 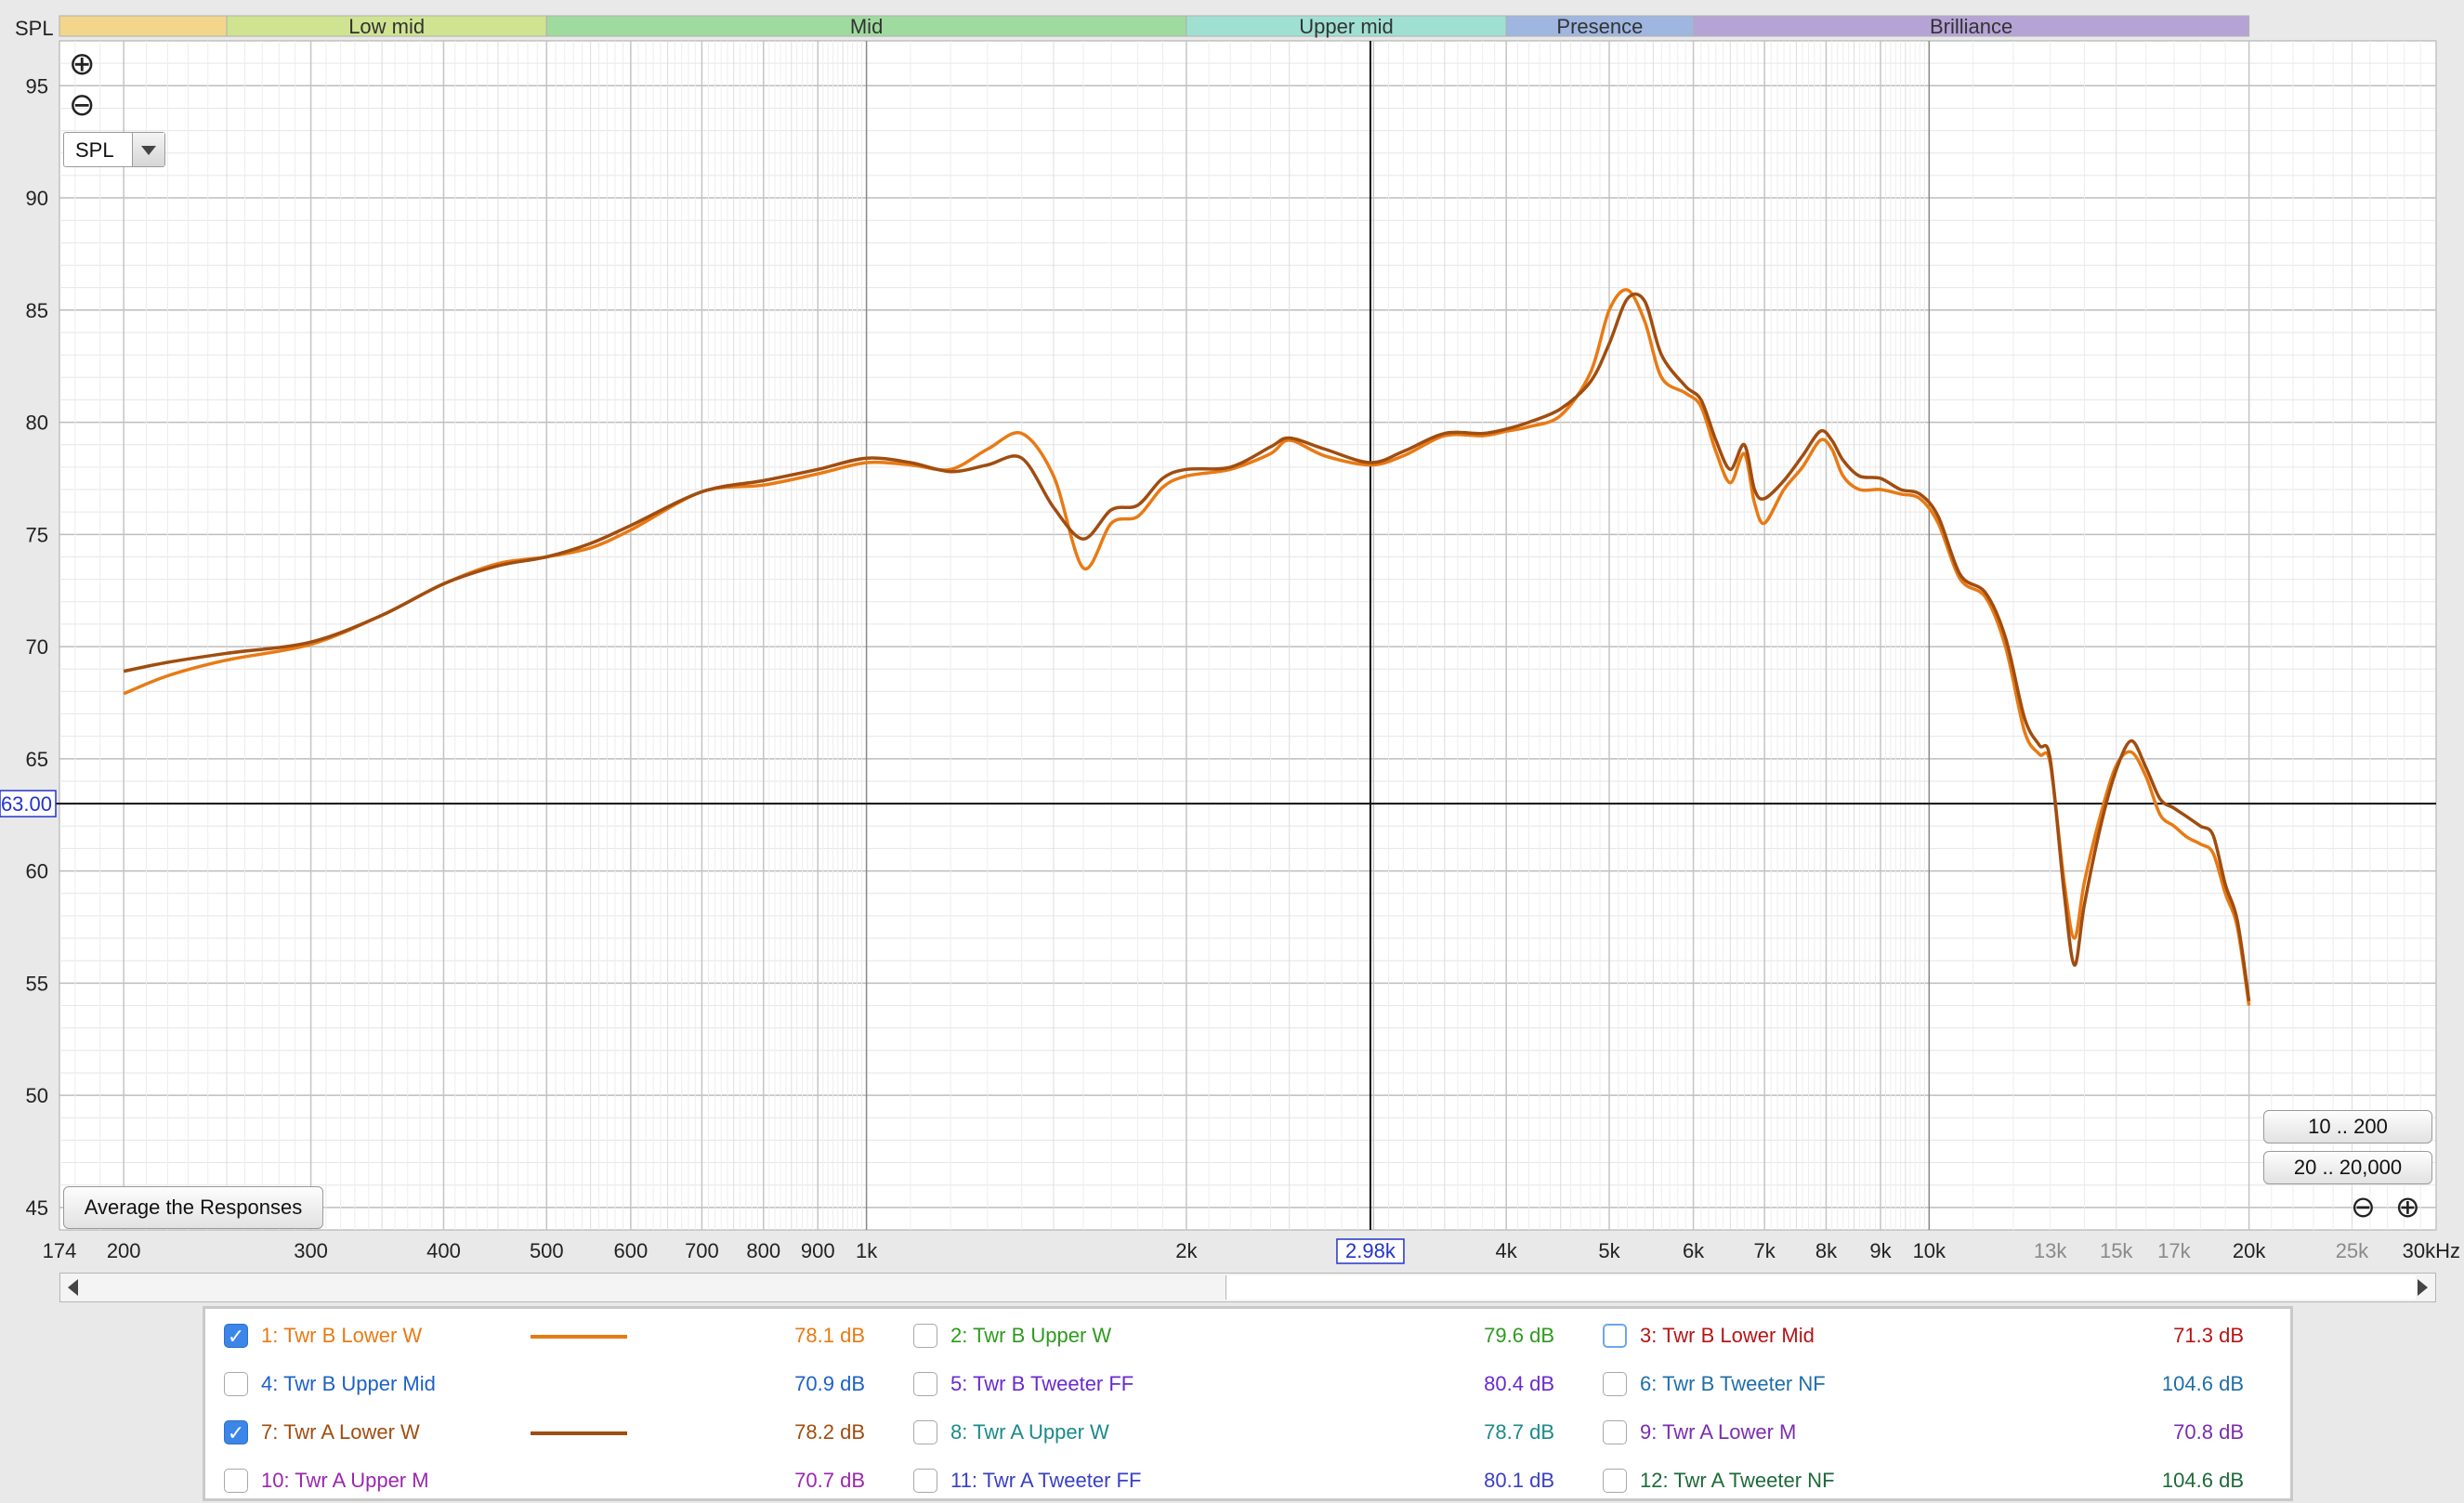 I want to click on range-20-20000-button: 20 .. 20,000, so click(x=2347, y=1167).